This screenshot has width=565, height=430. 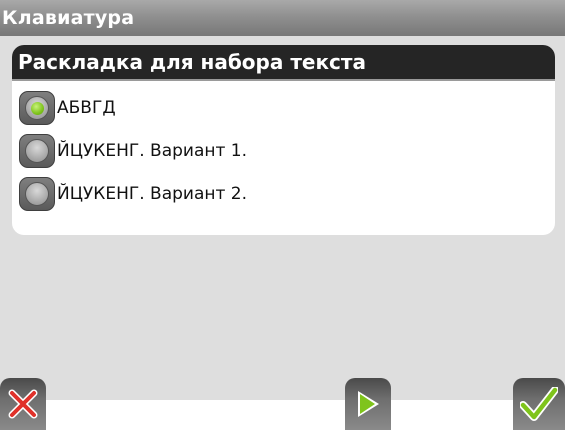 What do you see at coordinates (283, 63) in the screenshot?
I see `panel-header: Раскладка для набора текста` at bounding box center [283, 63].